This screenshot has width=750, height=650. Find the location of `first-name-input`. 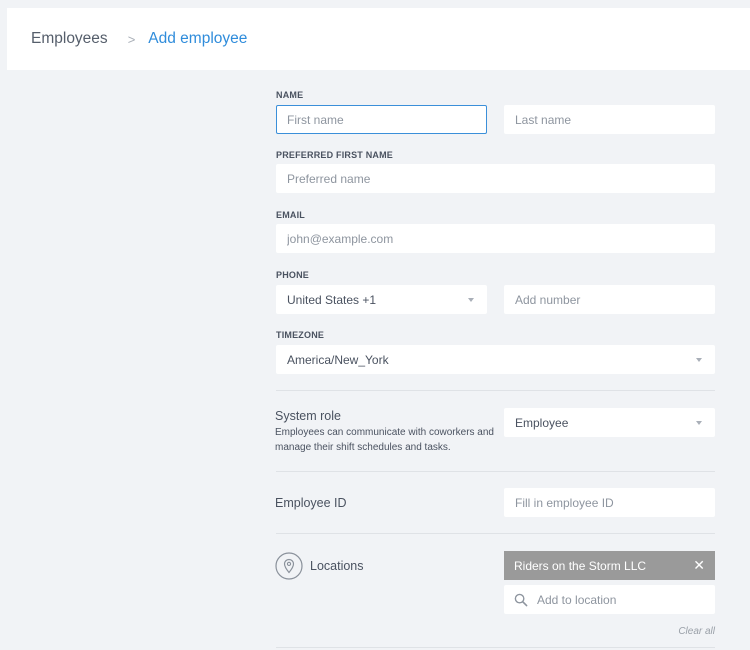

first-name-input is located at coordinates (386, 119).